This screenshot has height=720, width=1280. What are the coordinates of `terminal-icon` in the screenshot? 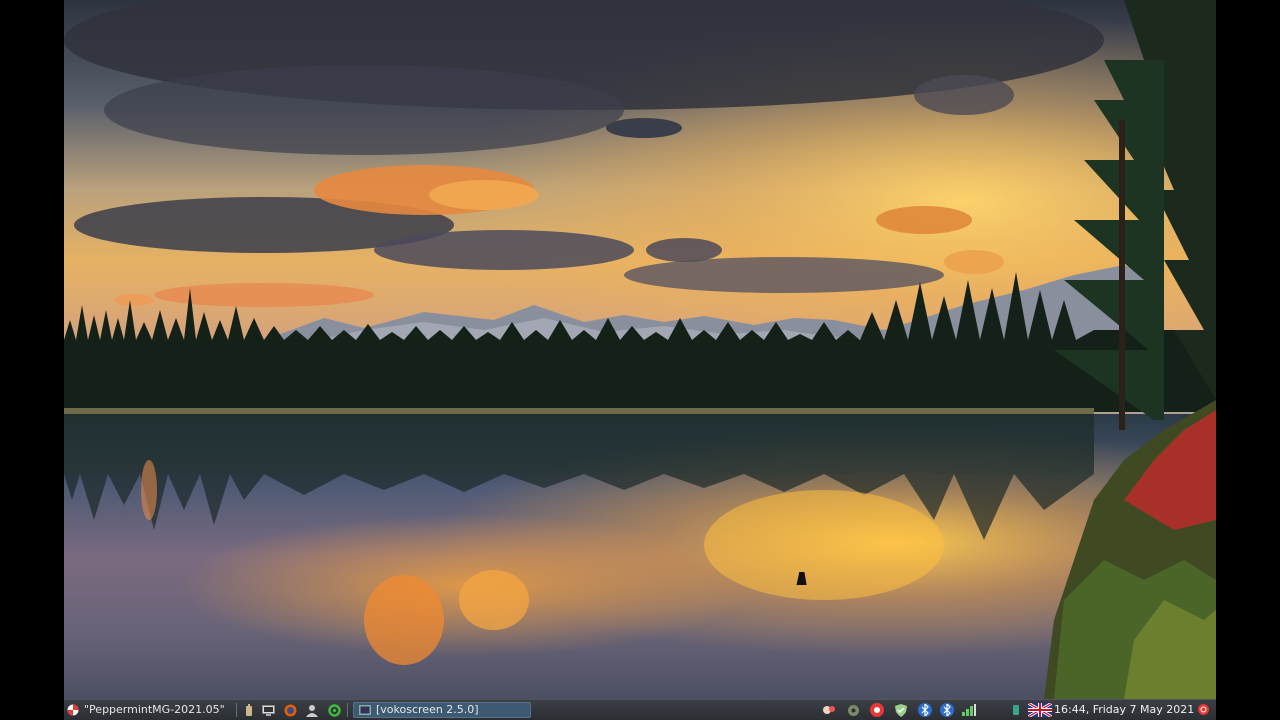 It's located at (268, 710).